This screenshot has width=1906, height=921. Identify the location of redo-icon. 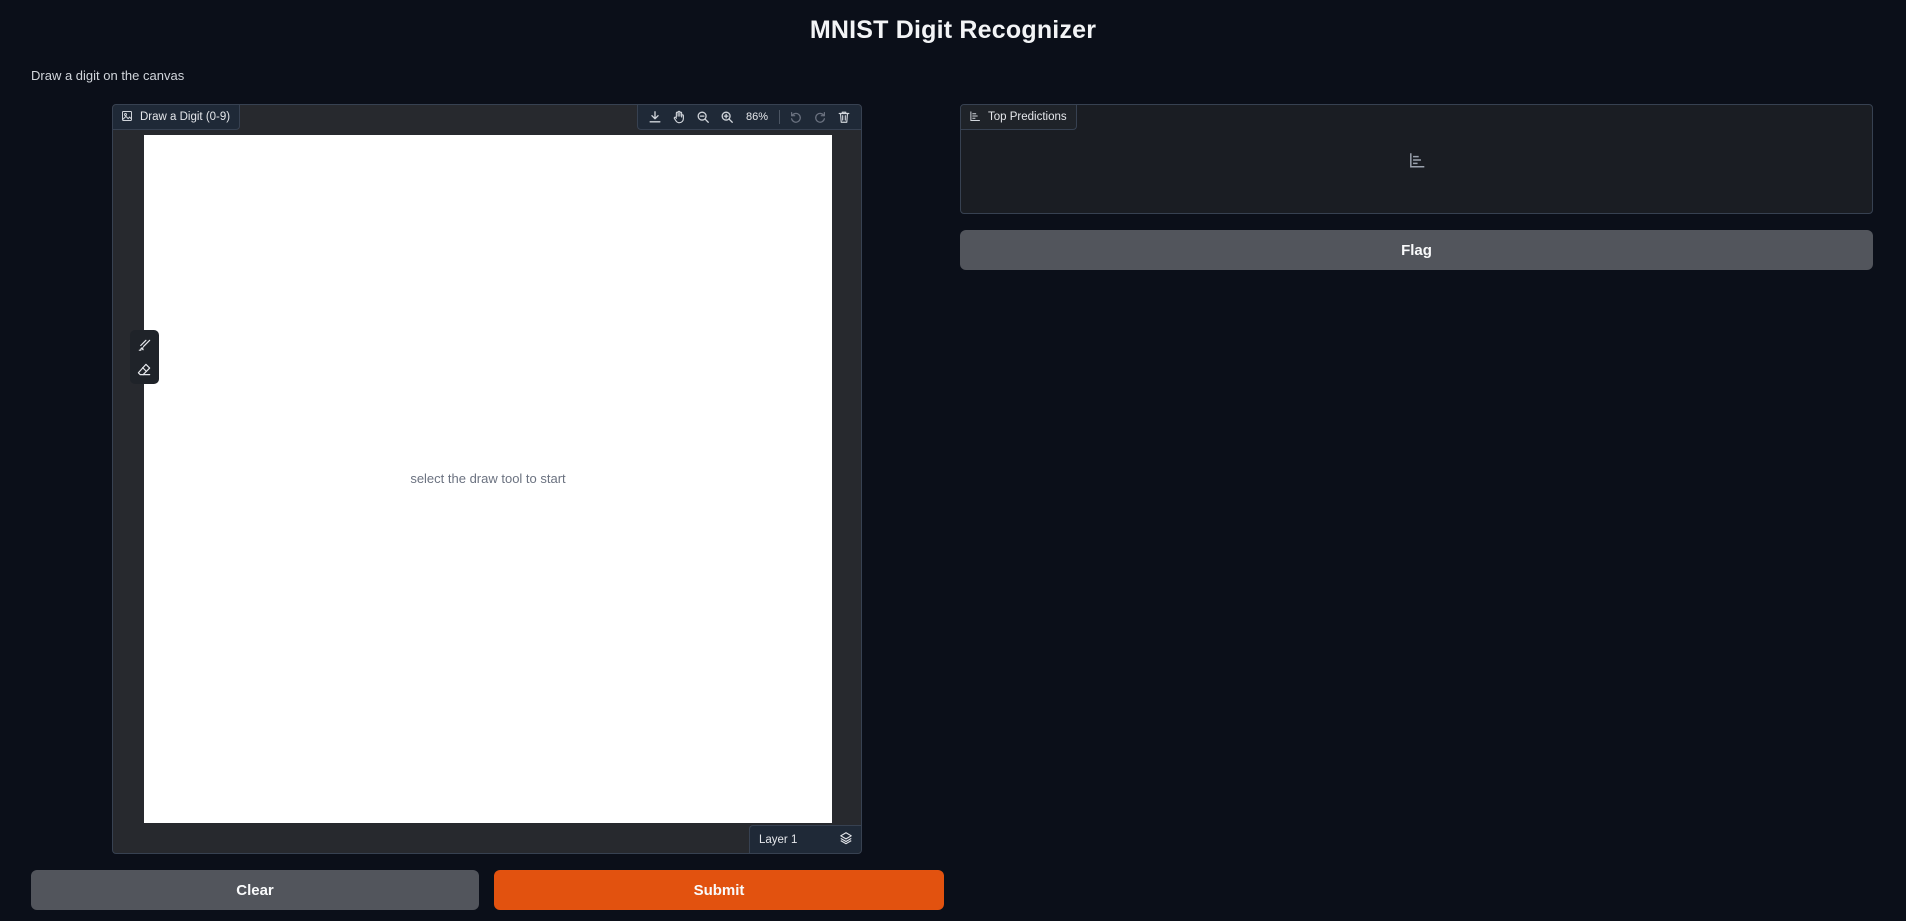
(820, 117).